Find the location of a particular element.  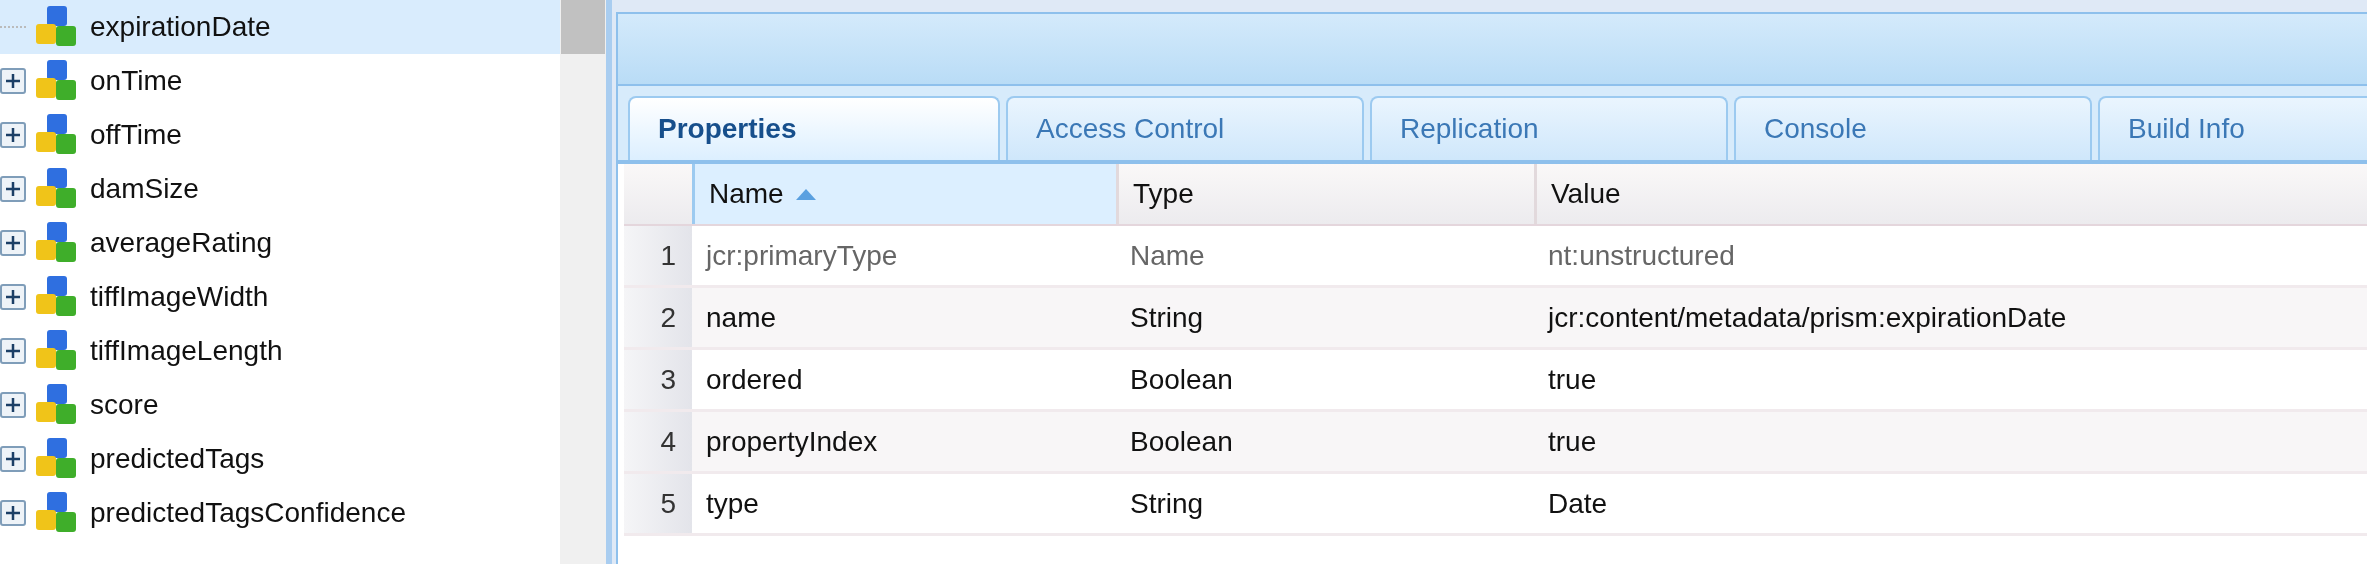

table-cell-text: propertyIndex is located at coordinates (792, 441).